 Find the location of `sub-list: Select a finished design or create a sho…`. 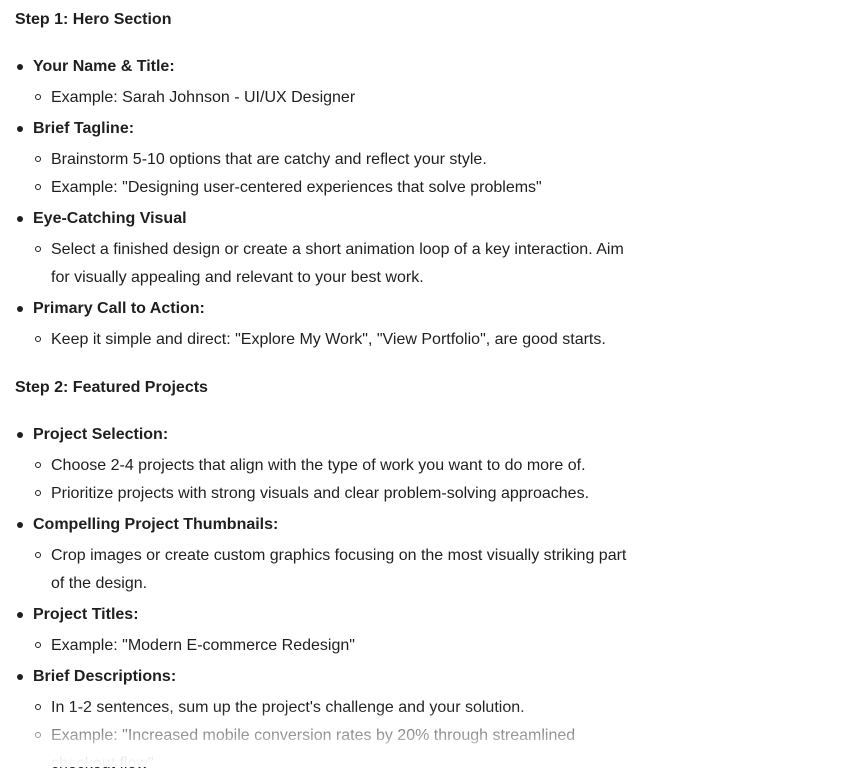

sub-list: Select a finished design or create a sho… is located at coordinates (434, 264).